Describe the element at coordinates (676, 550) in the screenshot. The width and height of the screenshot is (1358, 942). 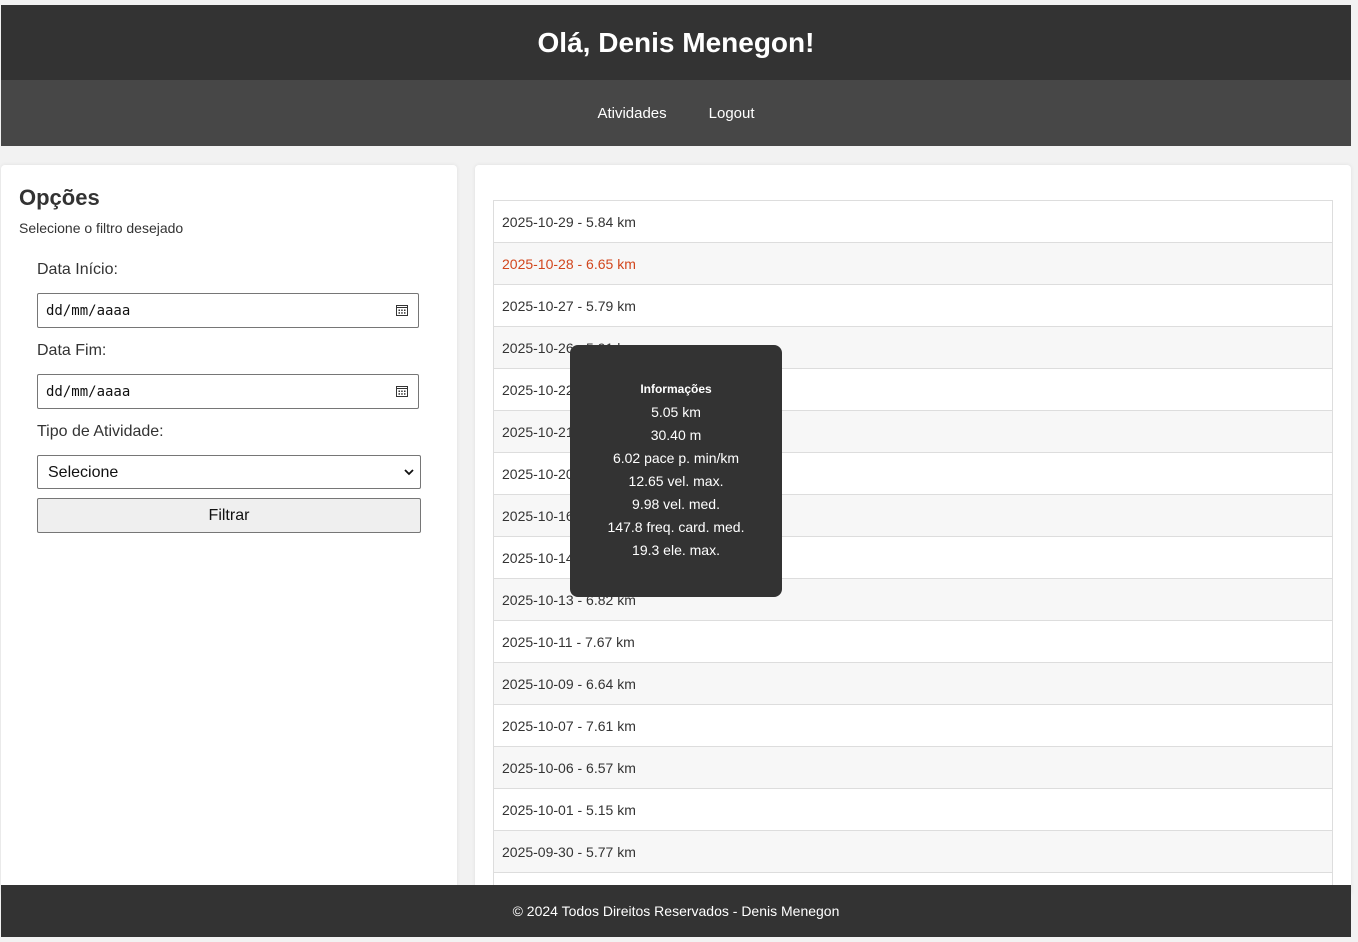
I see `tooltip-line: 19.3 ele. max.` at that location.